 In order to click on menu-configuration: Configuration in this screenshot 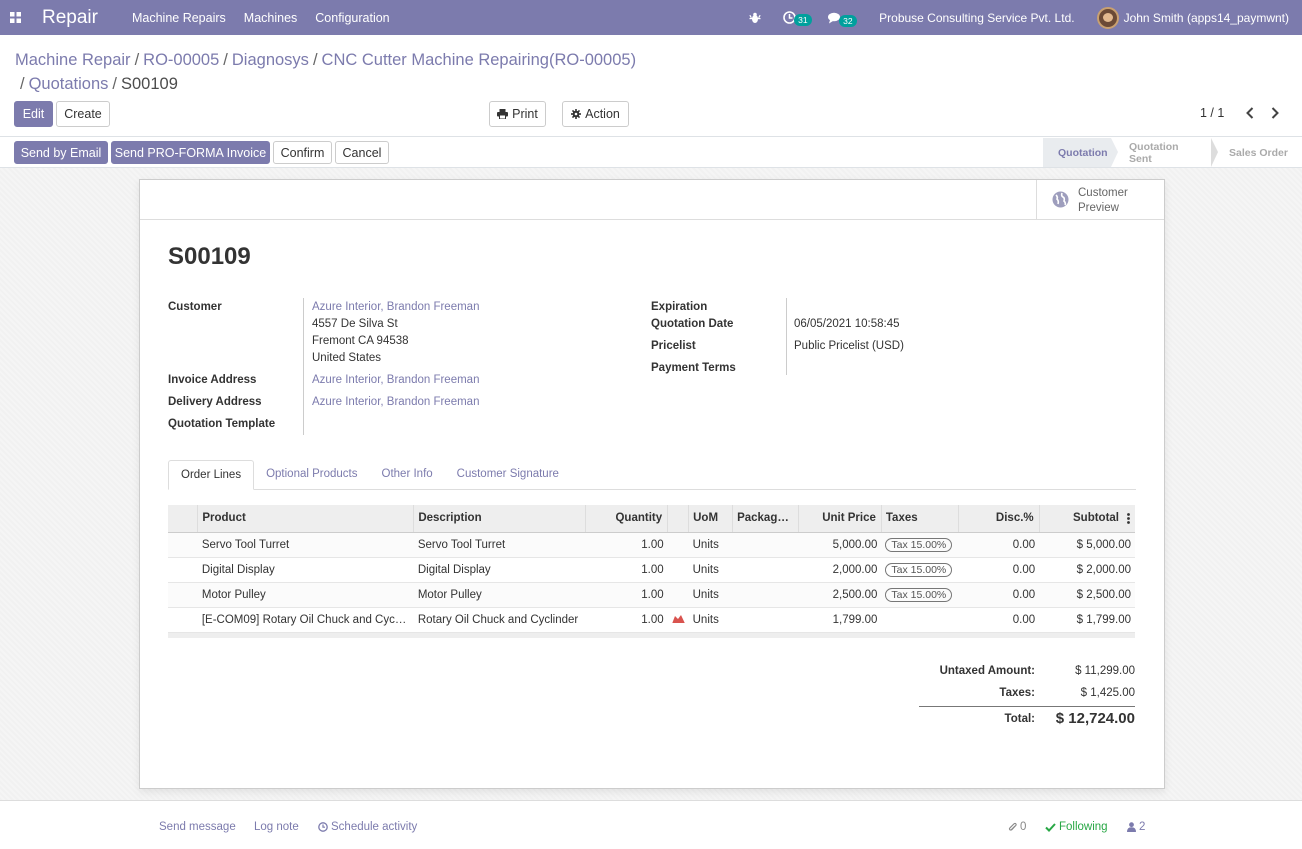, I will do `click(352, 18)`.